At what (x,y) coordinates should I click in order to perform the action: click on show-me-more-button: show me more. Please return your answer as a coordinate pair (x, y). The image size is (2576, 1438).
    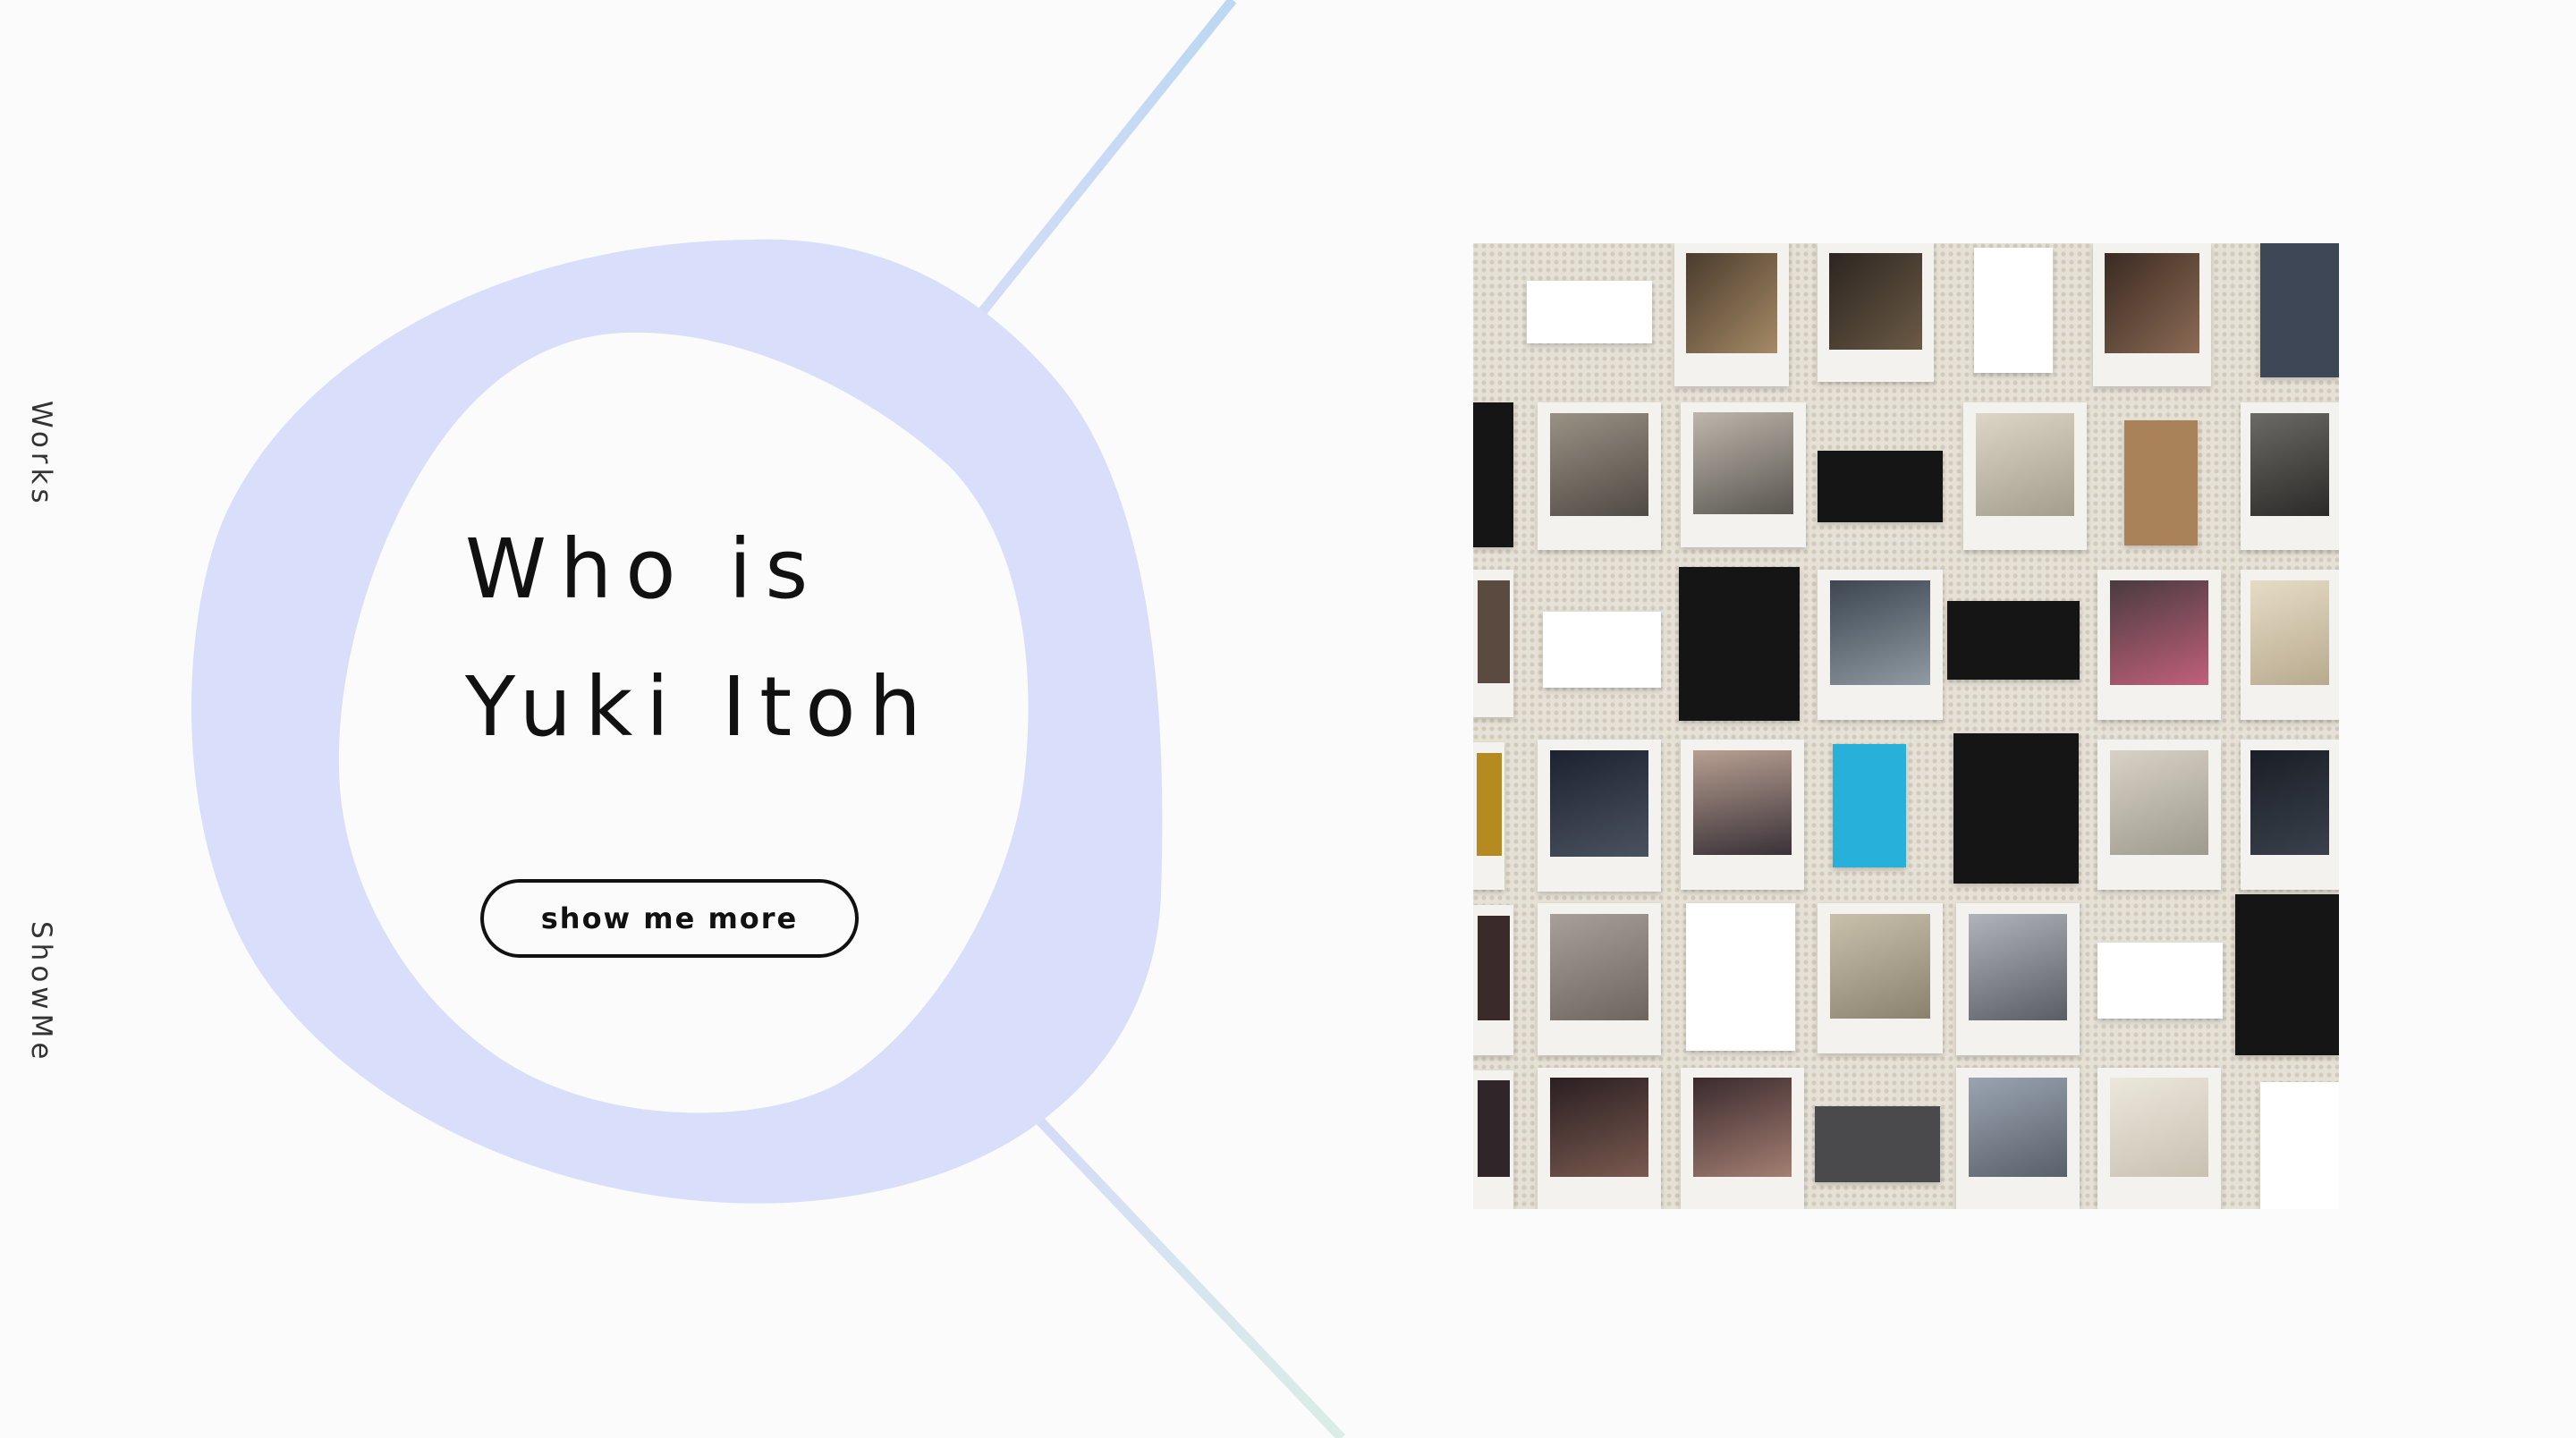
    Looking at the image, I should click on (669, 918).